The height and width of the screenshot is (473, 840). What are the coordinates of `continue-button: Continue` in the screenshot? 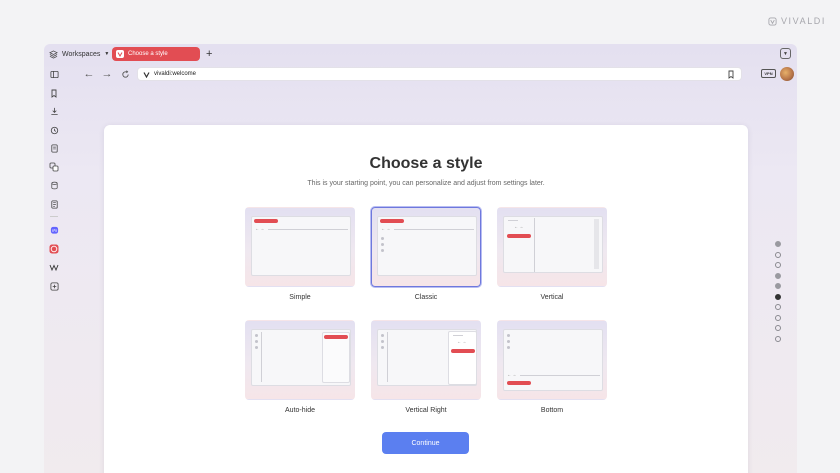 It's located at (425, 443).